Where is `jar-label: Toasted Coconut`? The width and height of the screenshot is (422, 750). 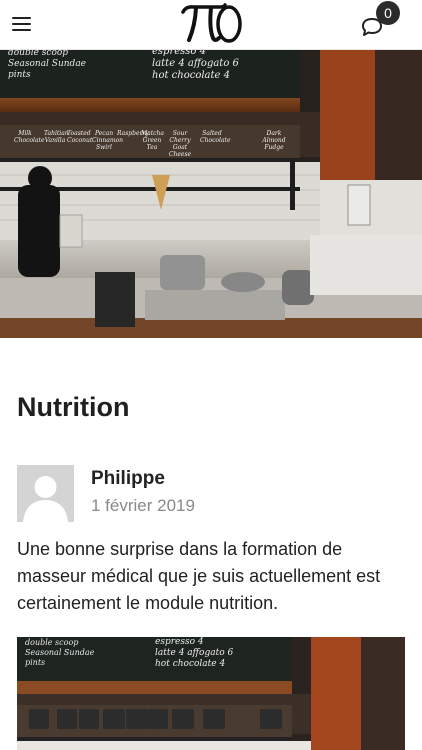 jar-label: Toasted Coconut is located at coordinates (80, 137).